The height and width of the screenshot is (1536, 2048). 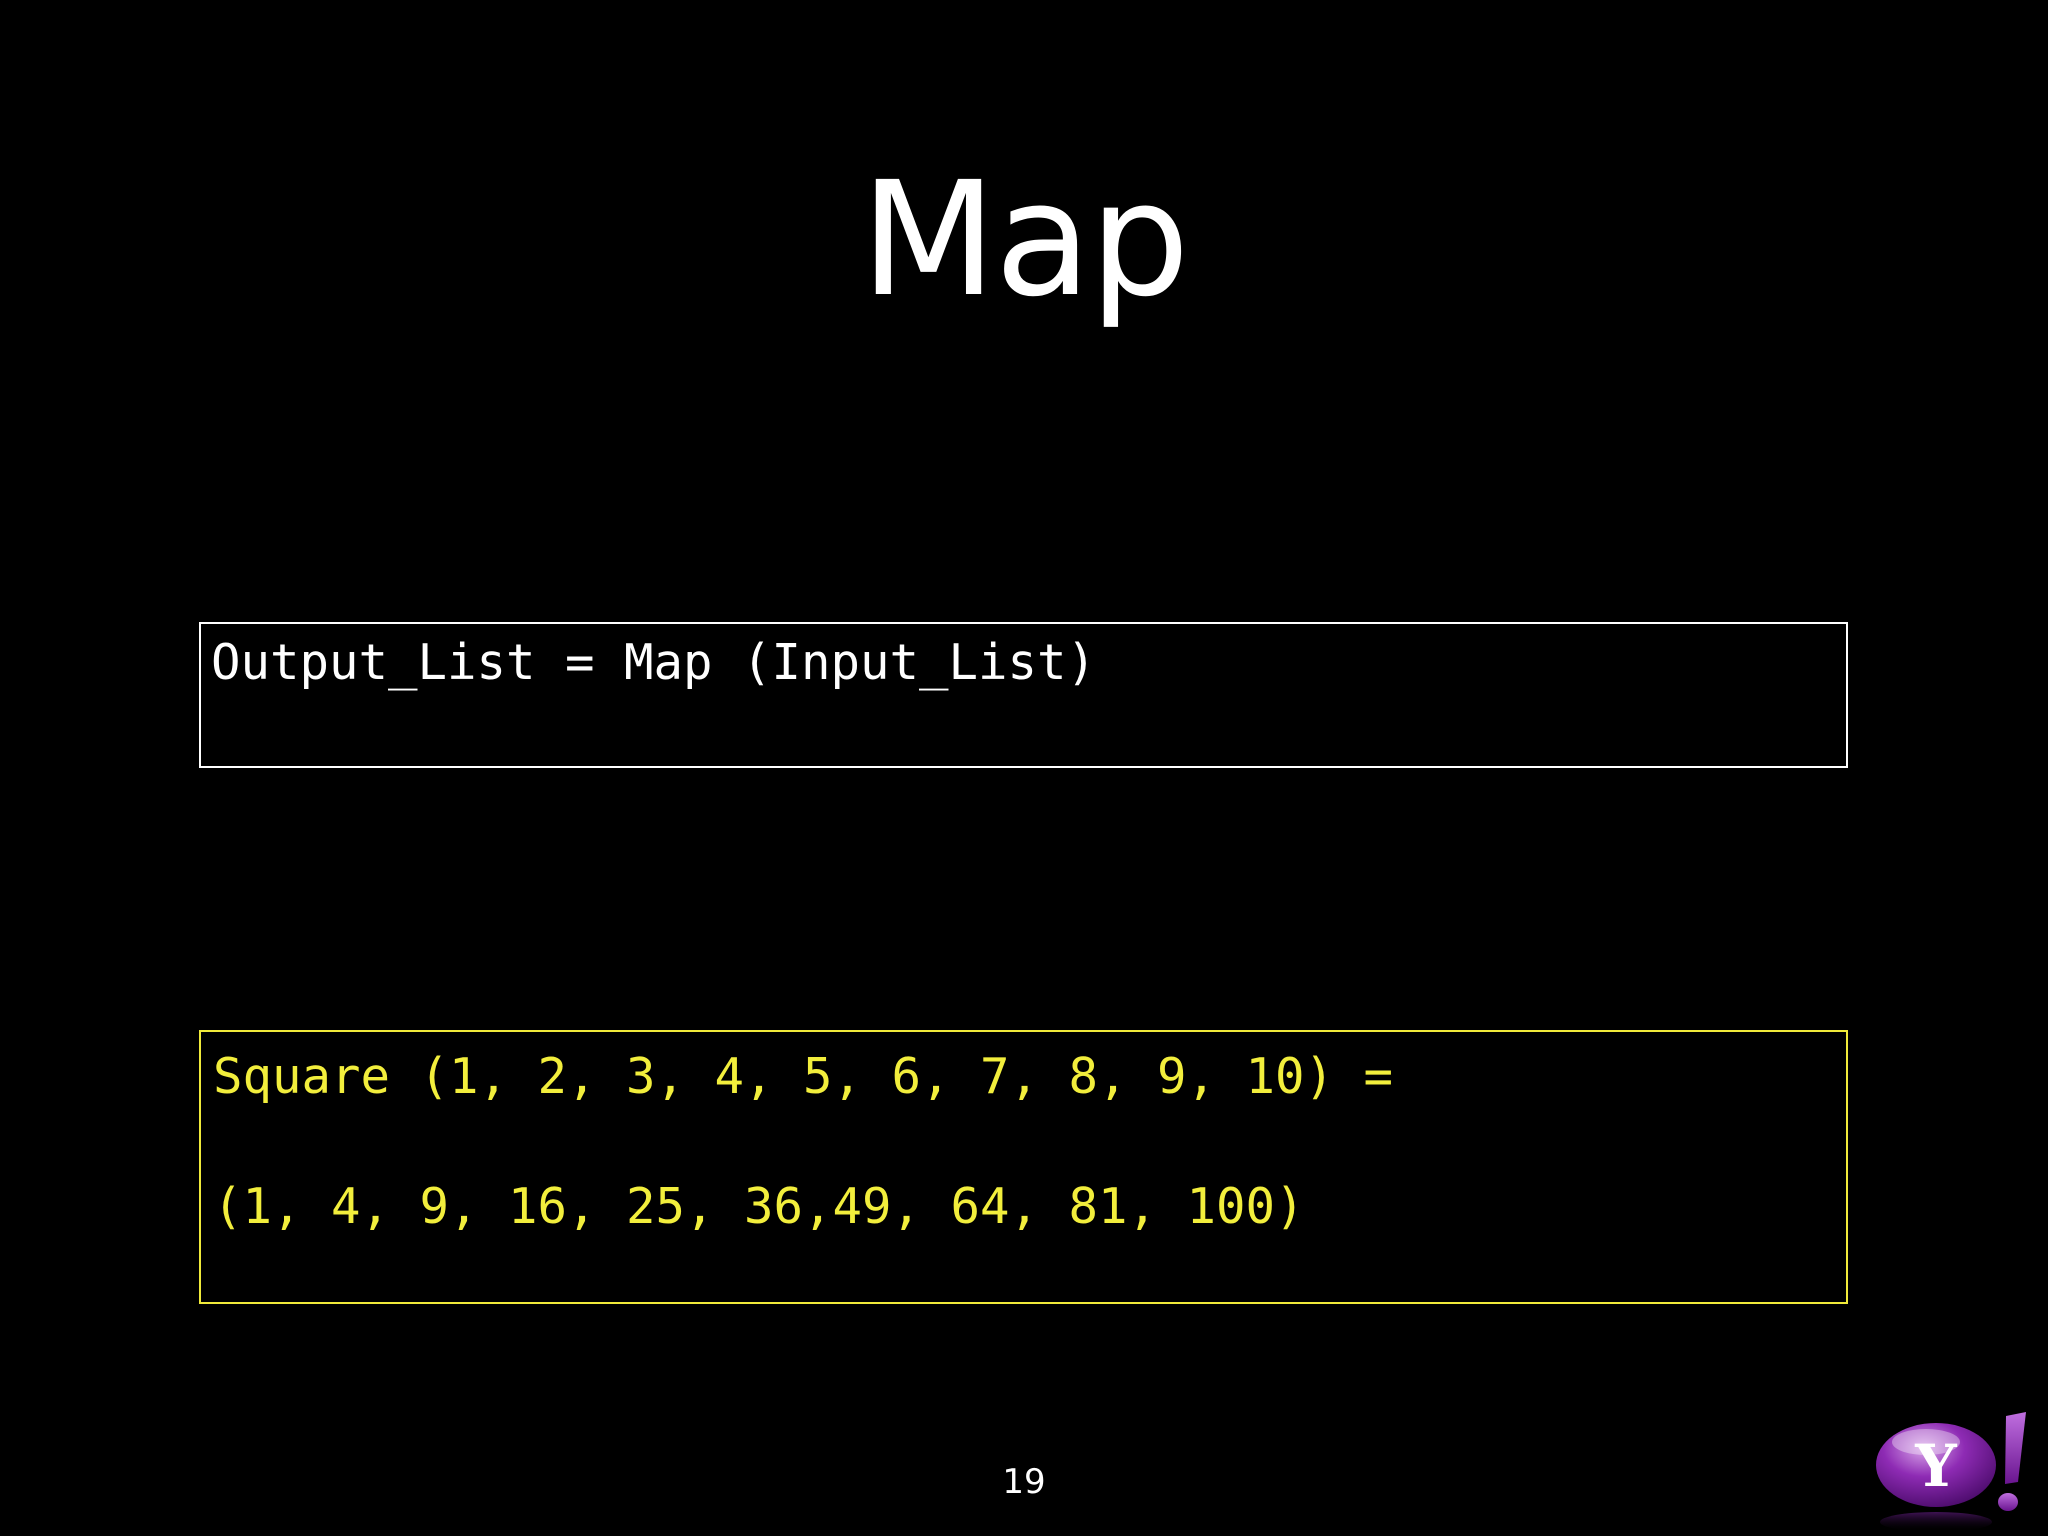 What do you see at coordinates (1024, 240) in the screenshot?
I see `slide-title: Map` at bounding box center [1024, 240].